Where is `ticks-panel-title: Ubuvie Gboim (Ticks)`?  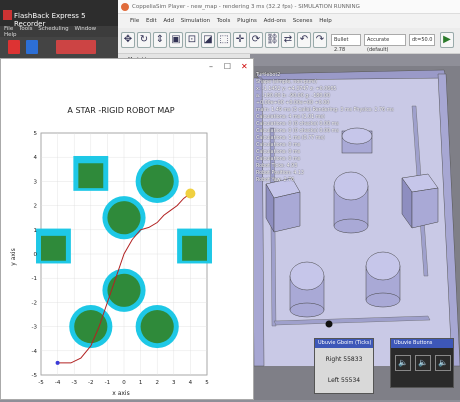 ticks-panel-title: Ubuvie Gboim (Ticks) is located at coordinates (344, 343).